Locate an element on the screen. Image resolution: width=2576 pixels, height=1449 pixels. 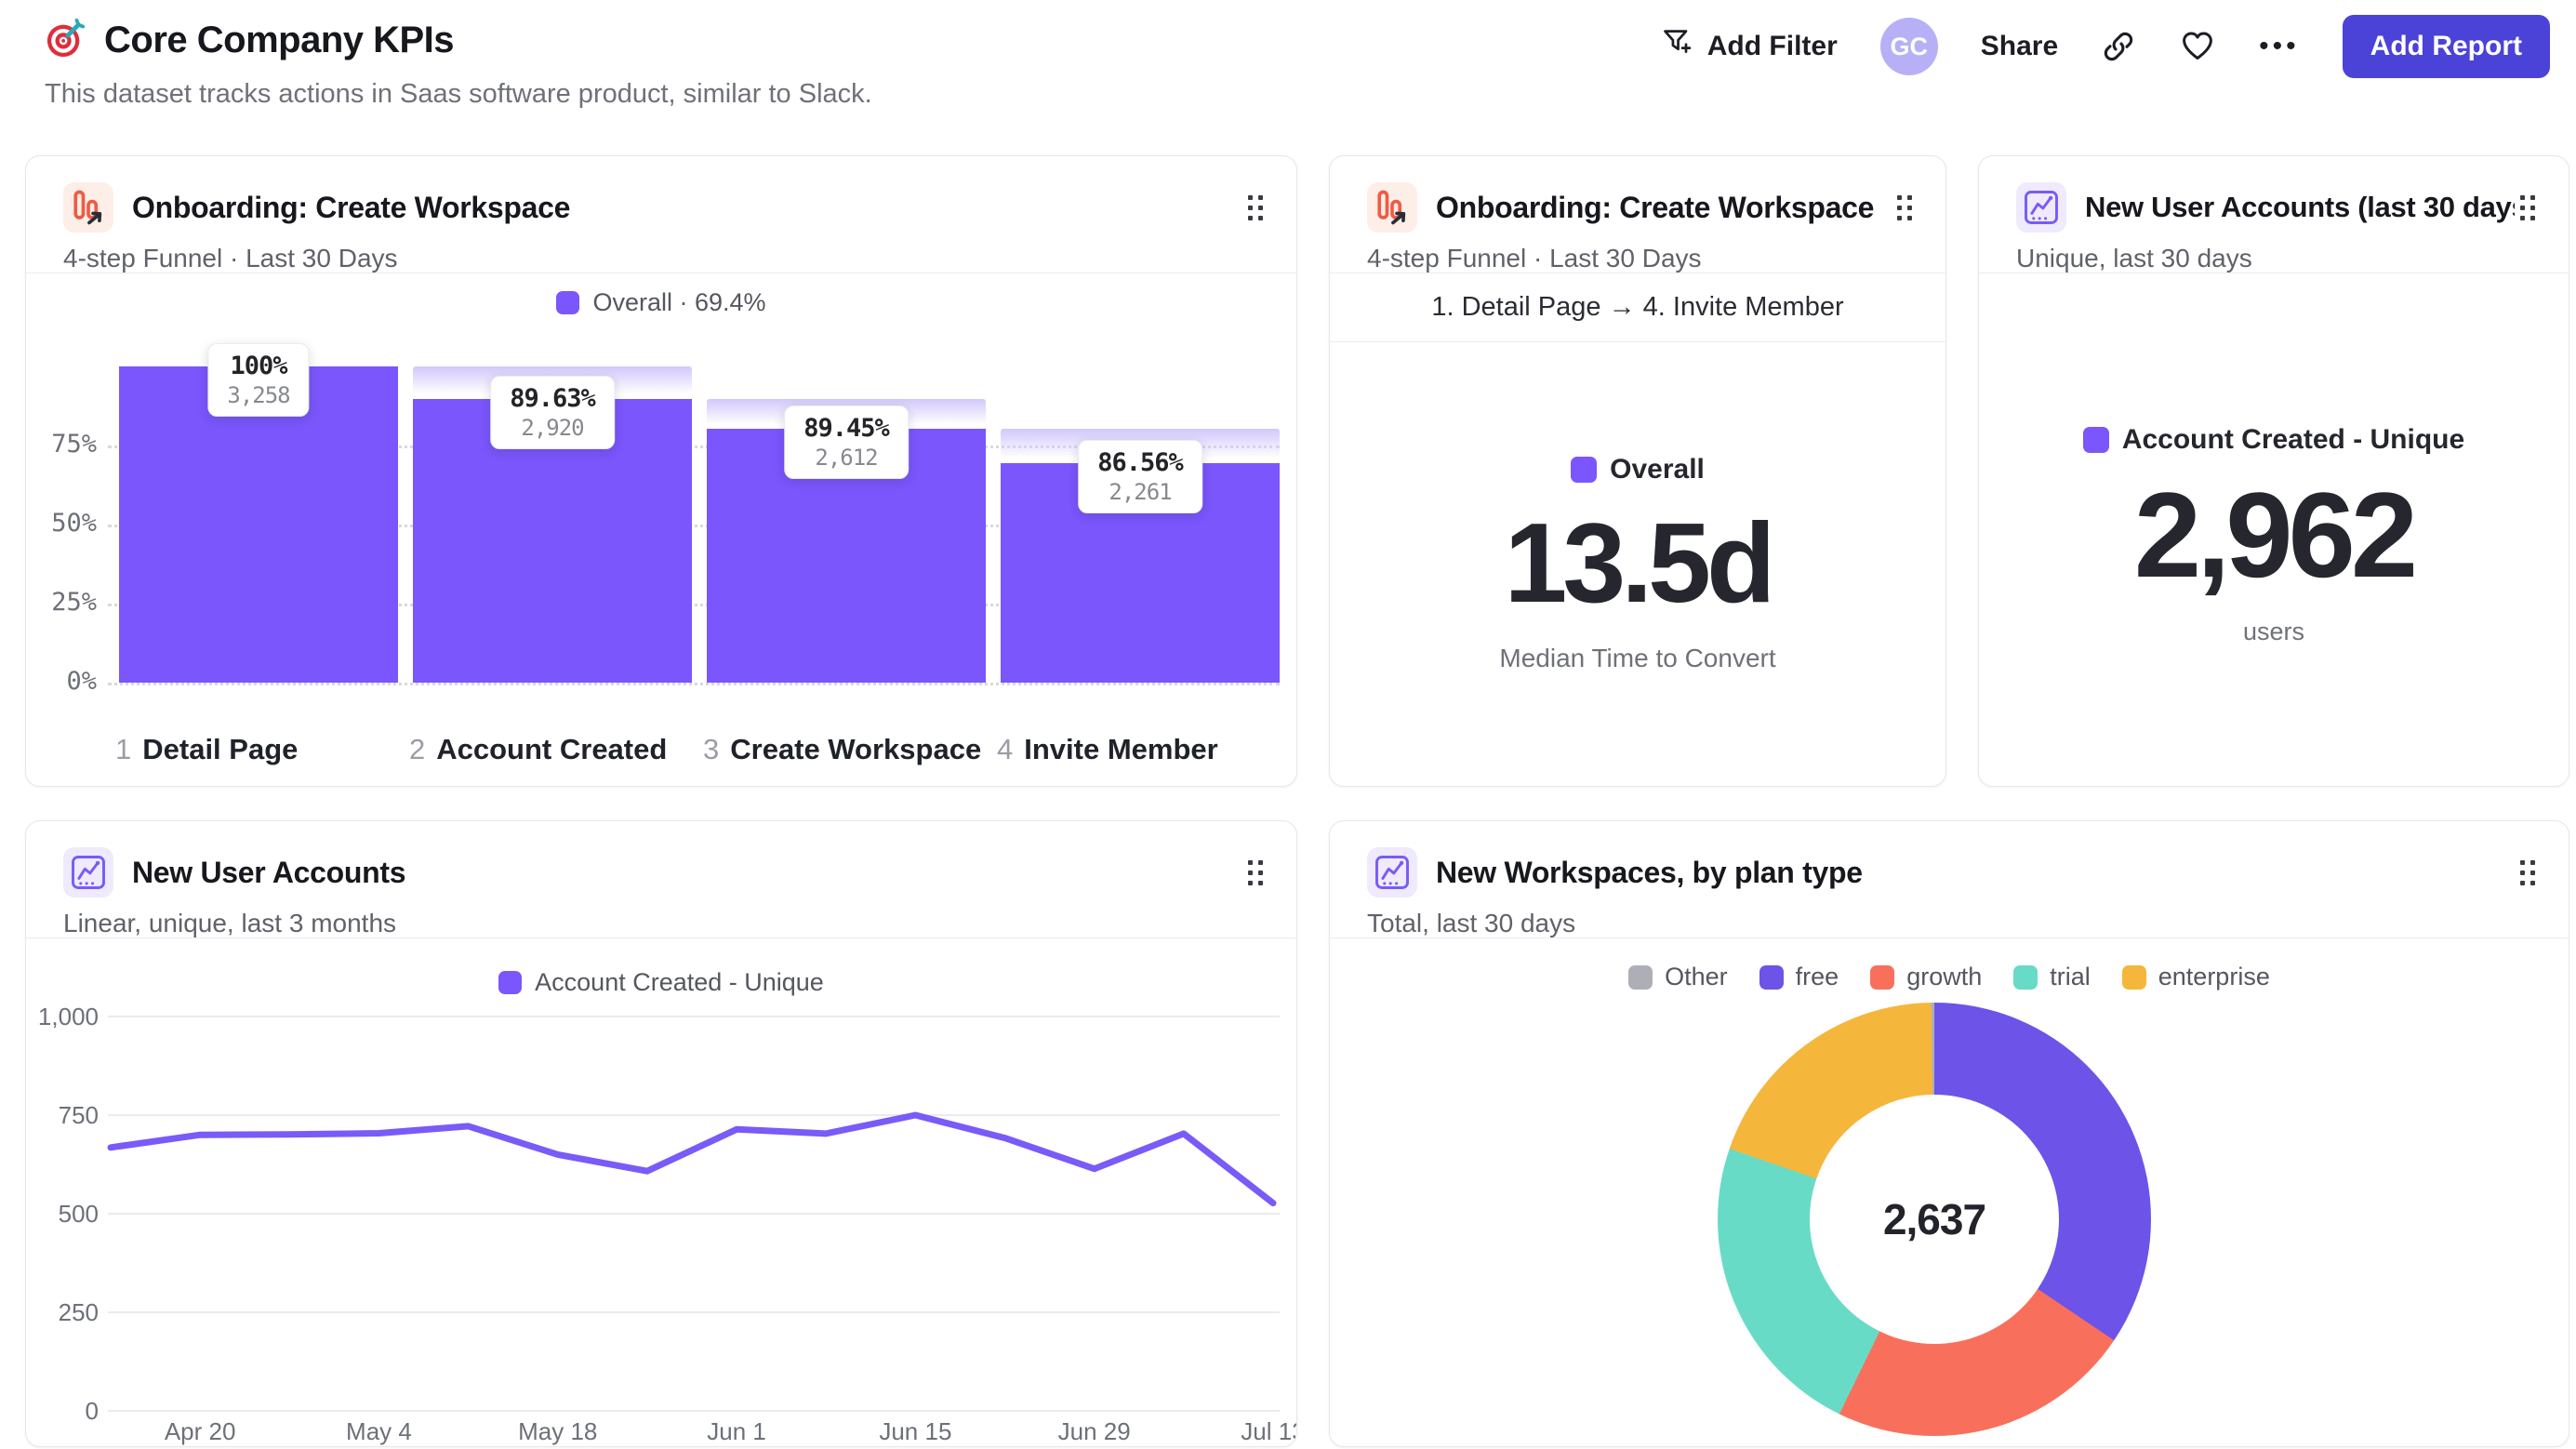
share-label: Share is located at coordinates (2019, 46).